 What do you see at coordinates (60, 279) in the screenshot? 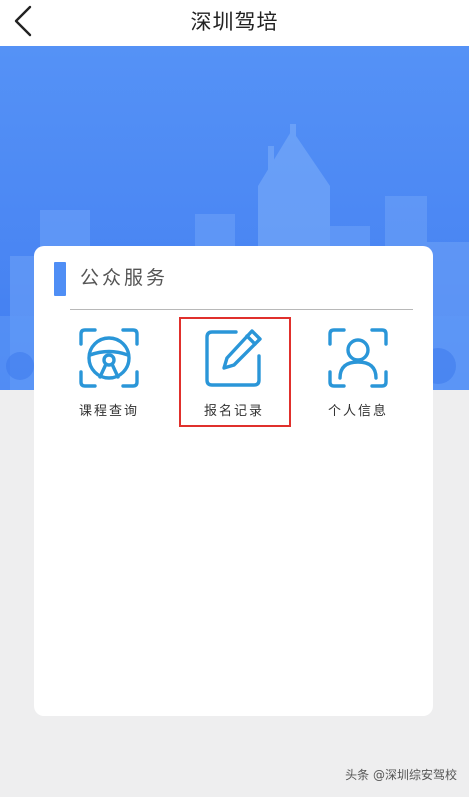
I see `section-accent-bar` at bounding box center [60, 279].